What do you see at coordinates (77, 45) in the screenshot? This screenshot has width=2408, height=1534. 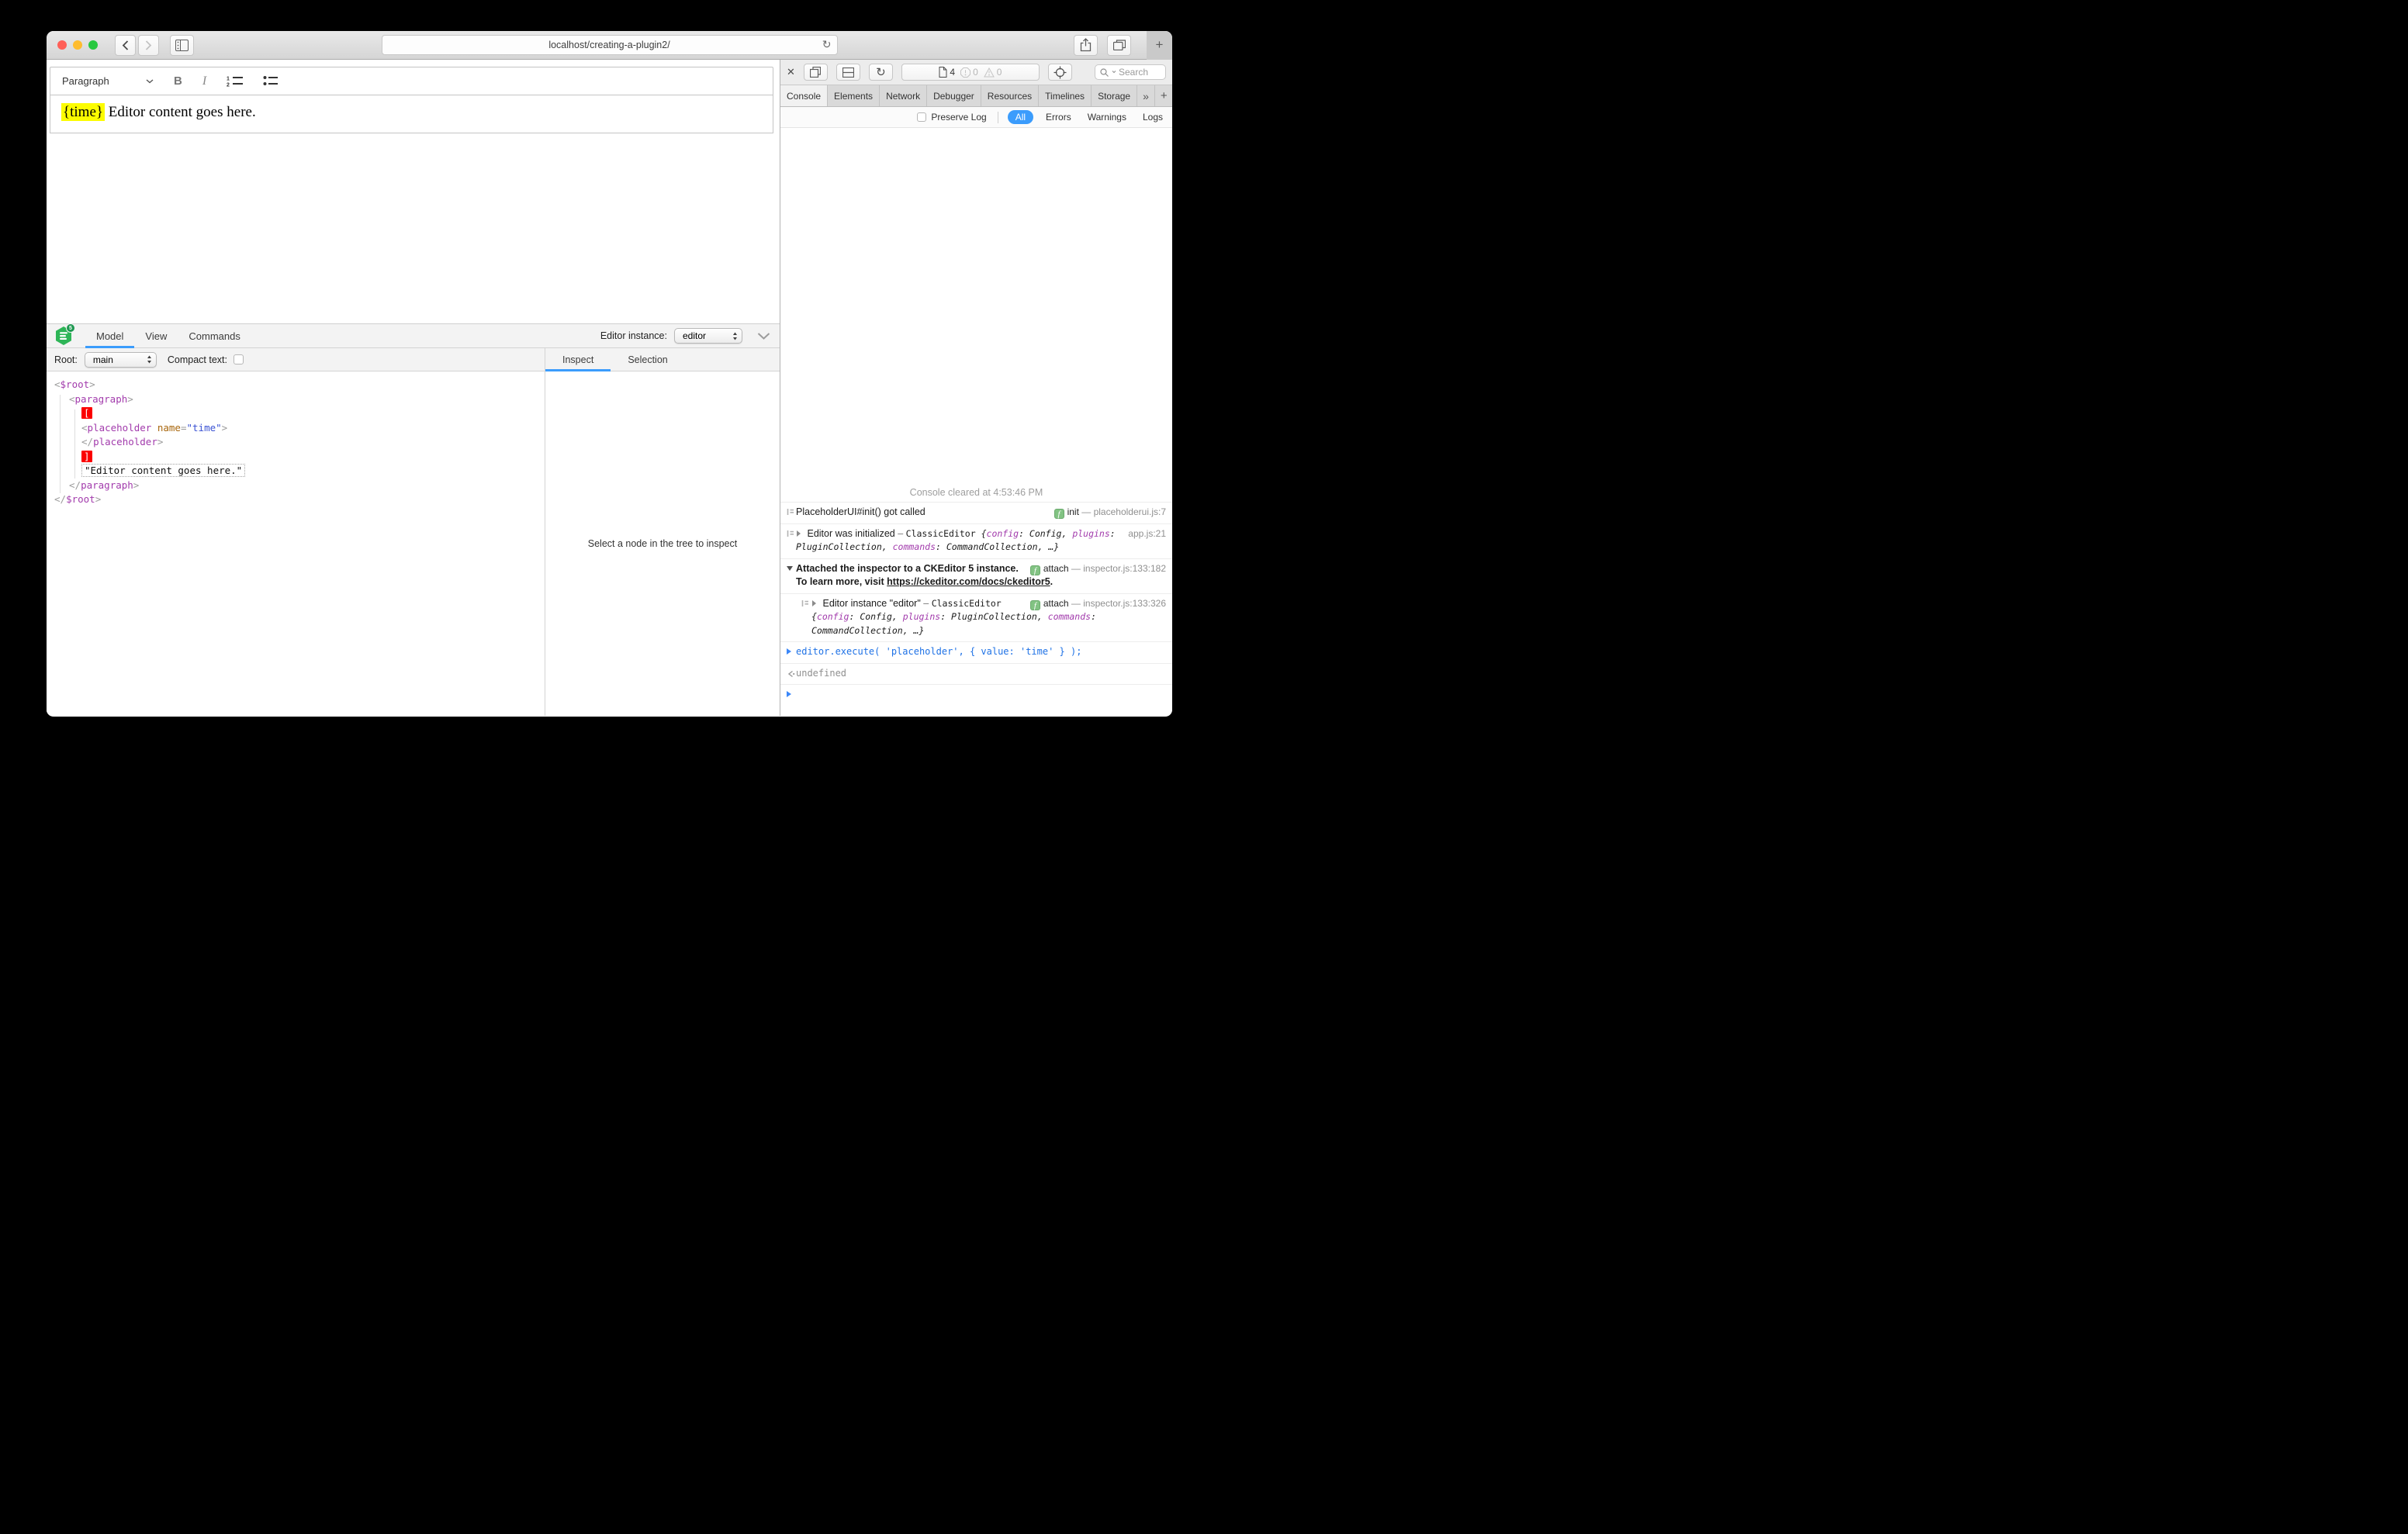 I see `minimize-window-button` at bounding box center [77, 45].